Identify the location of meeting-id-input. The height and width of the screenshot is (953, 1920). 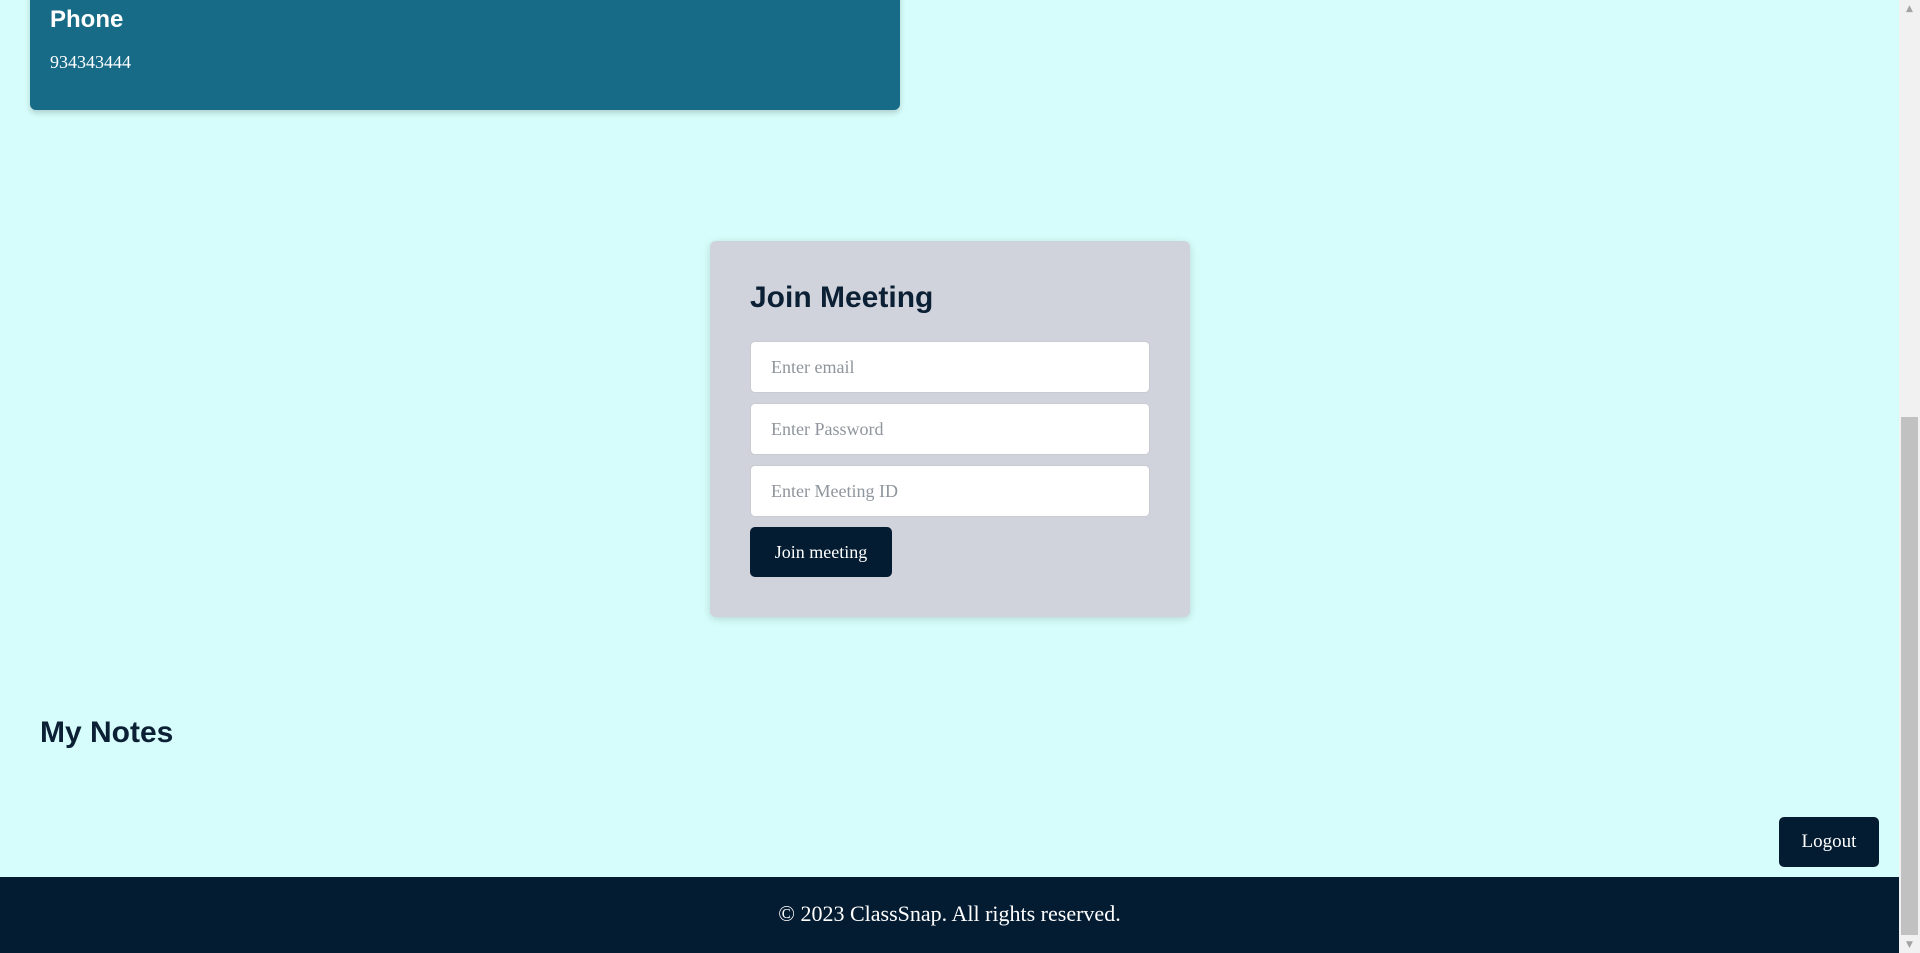
(950, 491).